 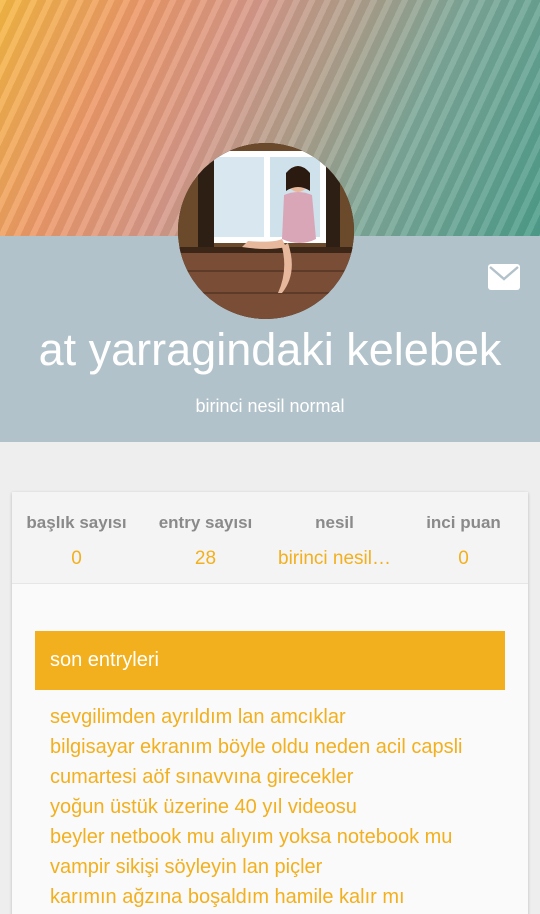 I want to click on stat-label: entry sayısı, so click(x=205, y=522).